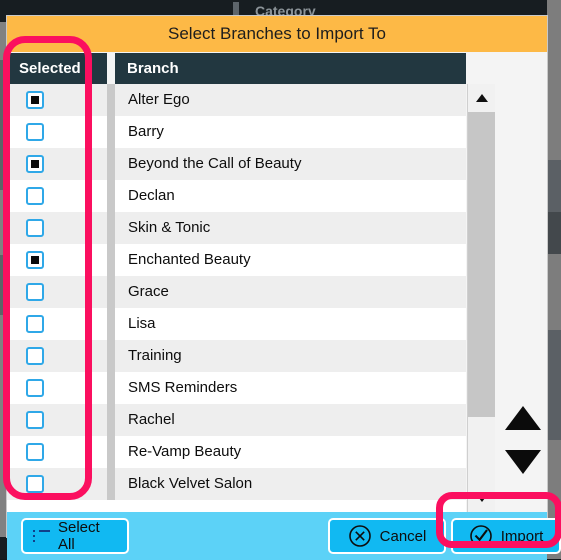 The image size is (561, 560). What do you see at coordinates (236, 356) in the screenshot?
I see `table-row: Training` at bounding box center [236, 356].